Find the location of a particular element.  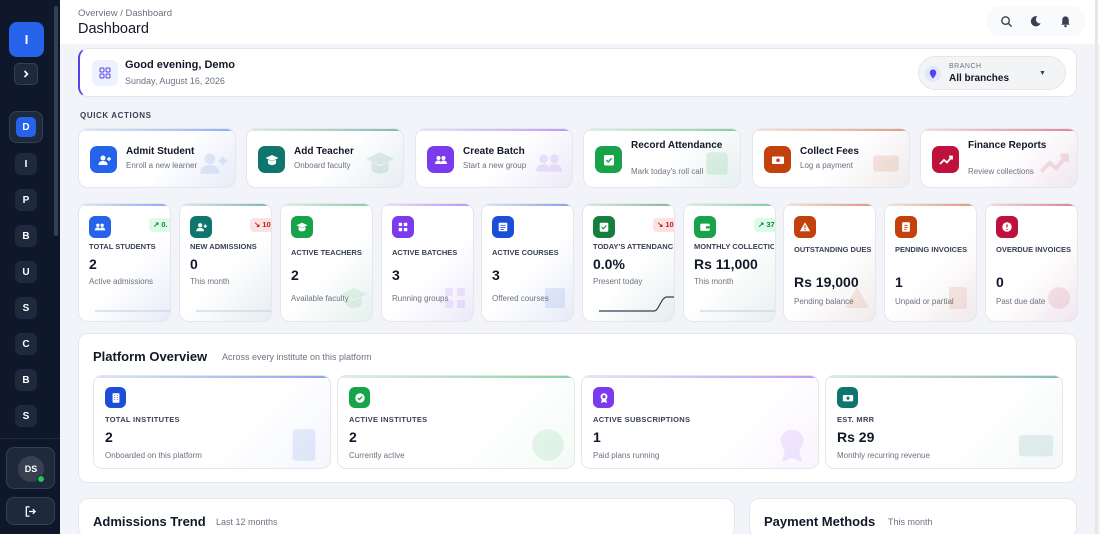

platform-card-active-subscriptions: ACTIVE SUBSCRIPTIONS 1 Paid plans running is located at coordinates (700, 422).